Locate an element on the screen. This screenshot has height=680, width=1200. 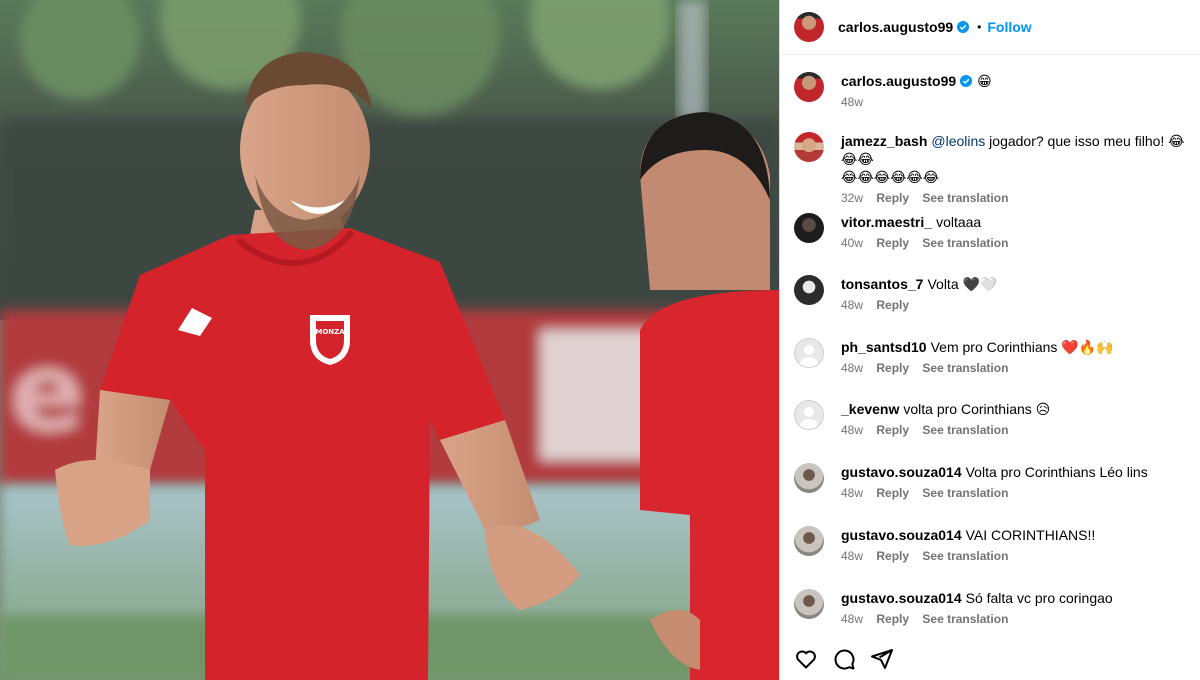
comment-username: carlos.augusto99 is located at coordinates (898, 81).